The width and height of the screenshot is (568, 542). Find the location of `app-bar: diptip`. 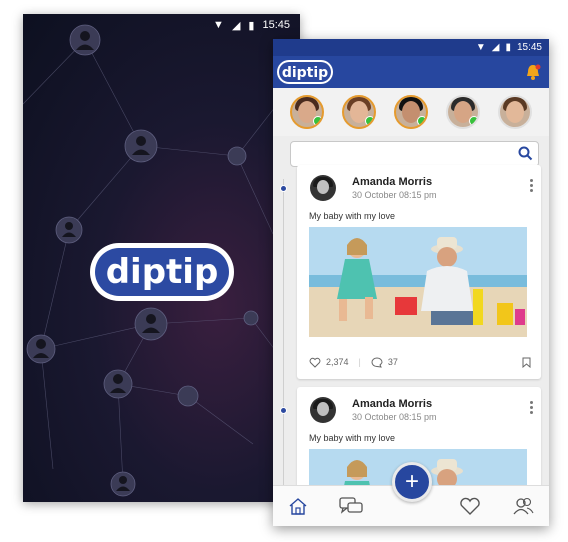

app-bar: diptip is located at coordinates (411, 72).